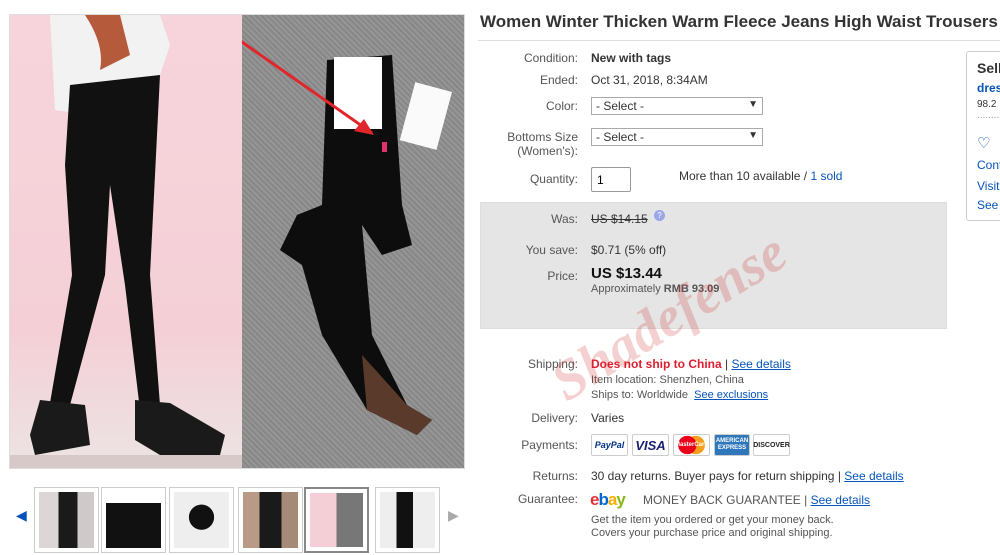  Describe the element at coordinates (555, 476) in the screenshot. I see `returns-label: Returns:` at that location.